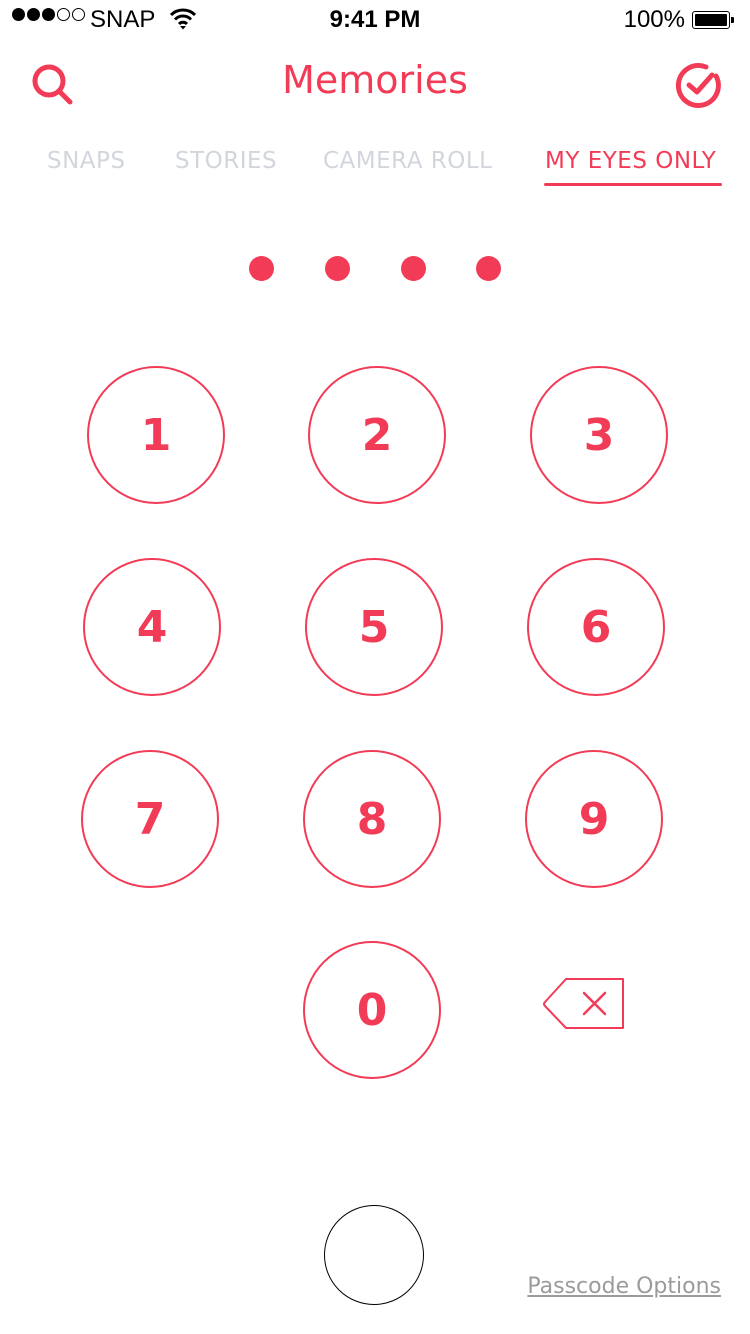  I want to click on backspace-button, so click(584, 1004).